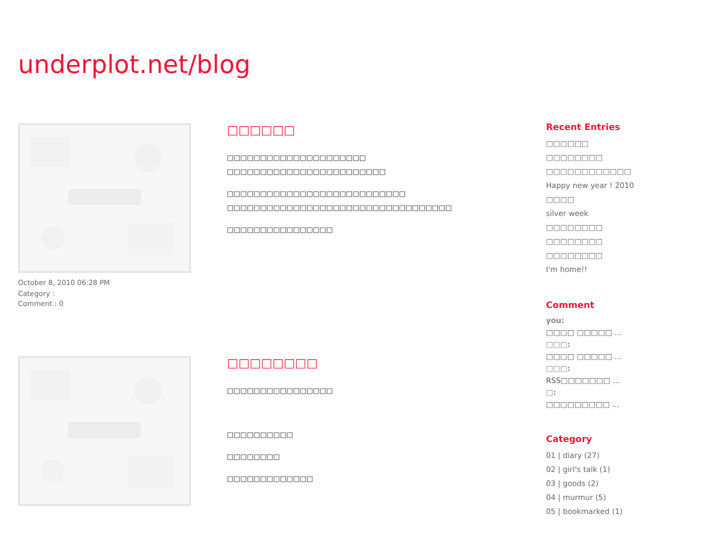 This screenshot has width=727, height=545. Describe the element at coordinates (339, 130) in the screenshot. I see `post-title: □□□□□□` at that location.